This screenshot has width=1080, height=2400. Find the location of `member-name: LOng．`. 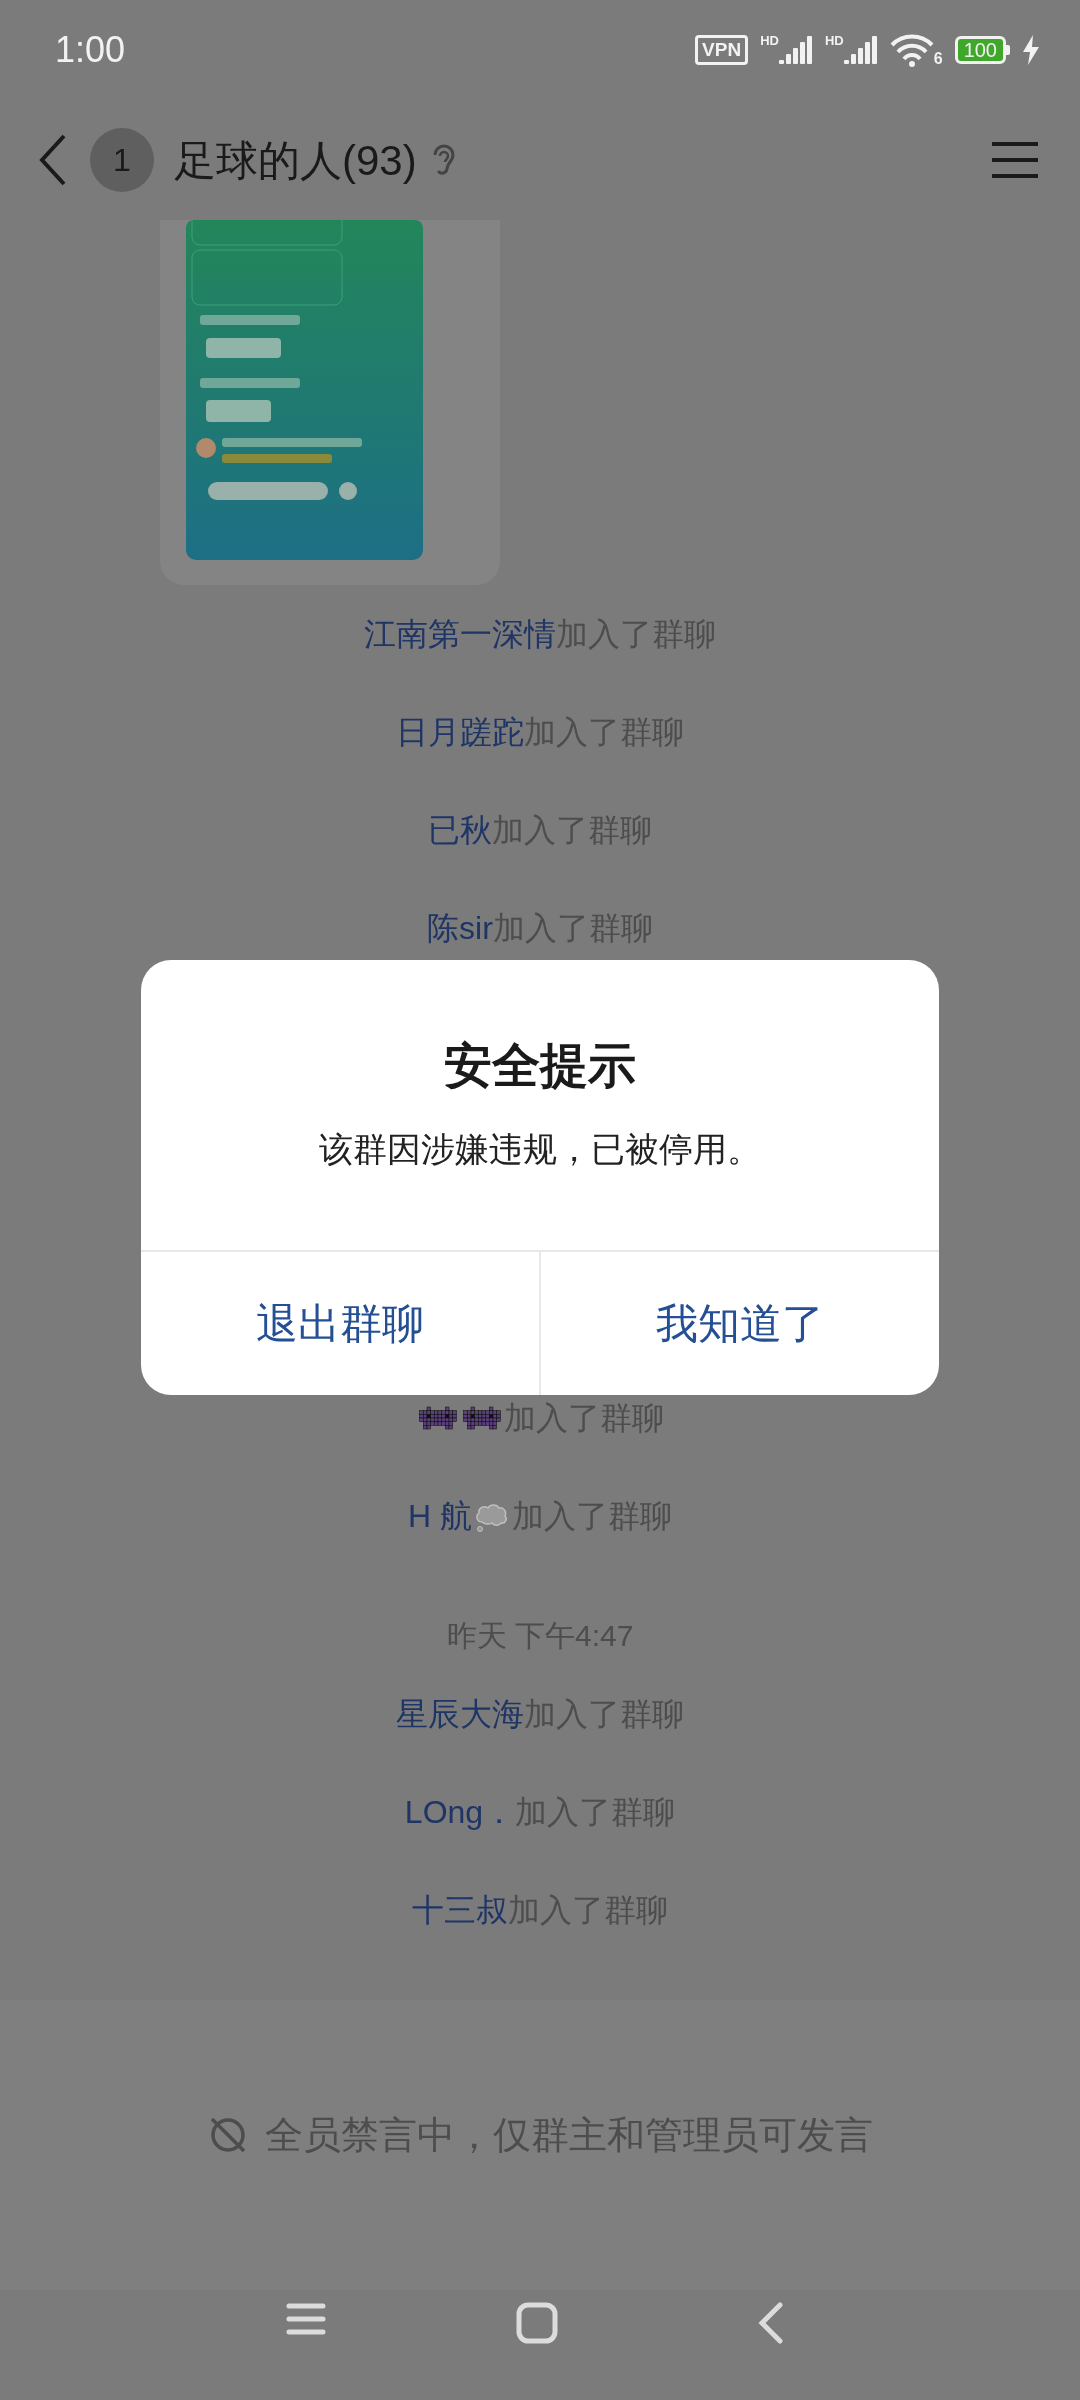

member-name: LOng． is located at coordinates (460, 1812).